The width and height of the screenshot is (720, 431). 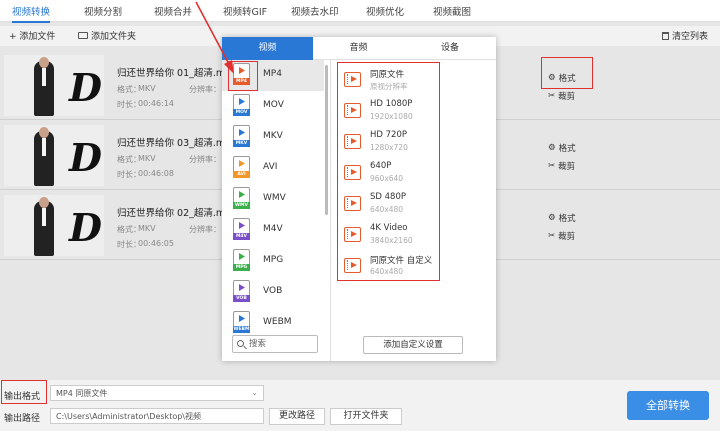 I want to click on format-item-mov: MOV MOV, so click(x=273, y=106).